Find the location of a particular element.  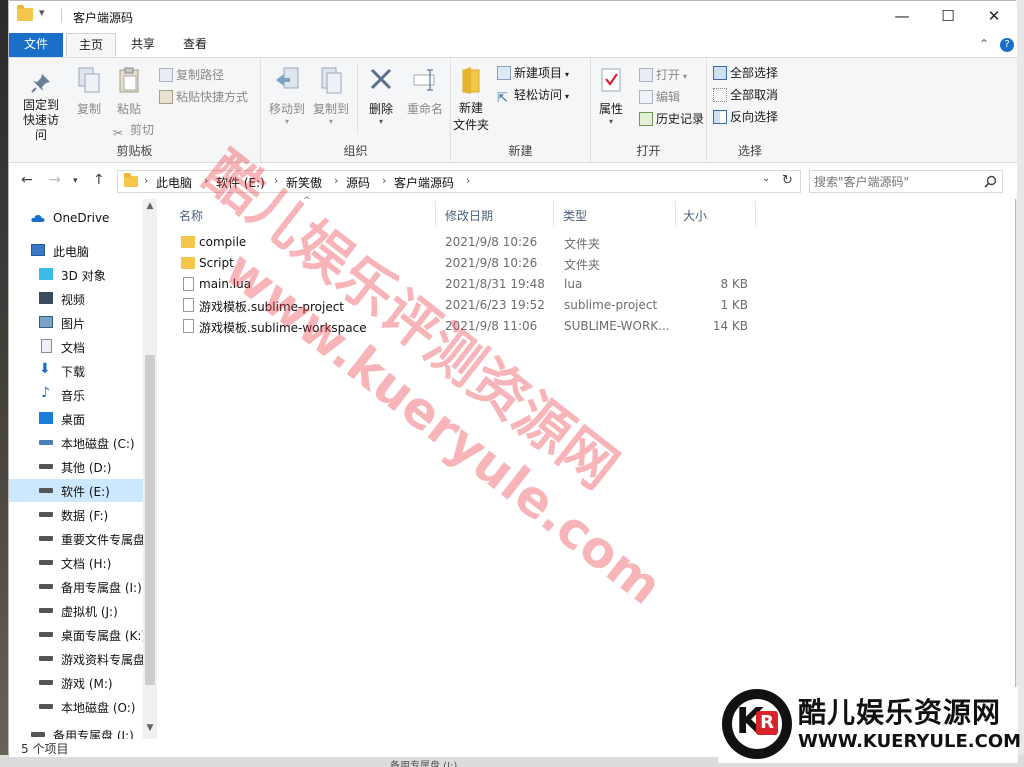

sidebar-item-drive-i: 备用专属盘 (I:) is located at coordinates (76, 586).